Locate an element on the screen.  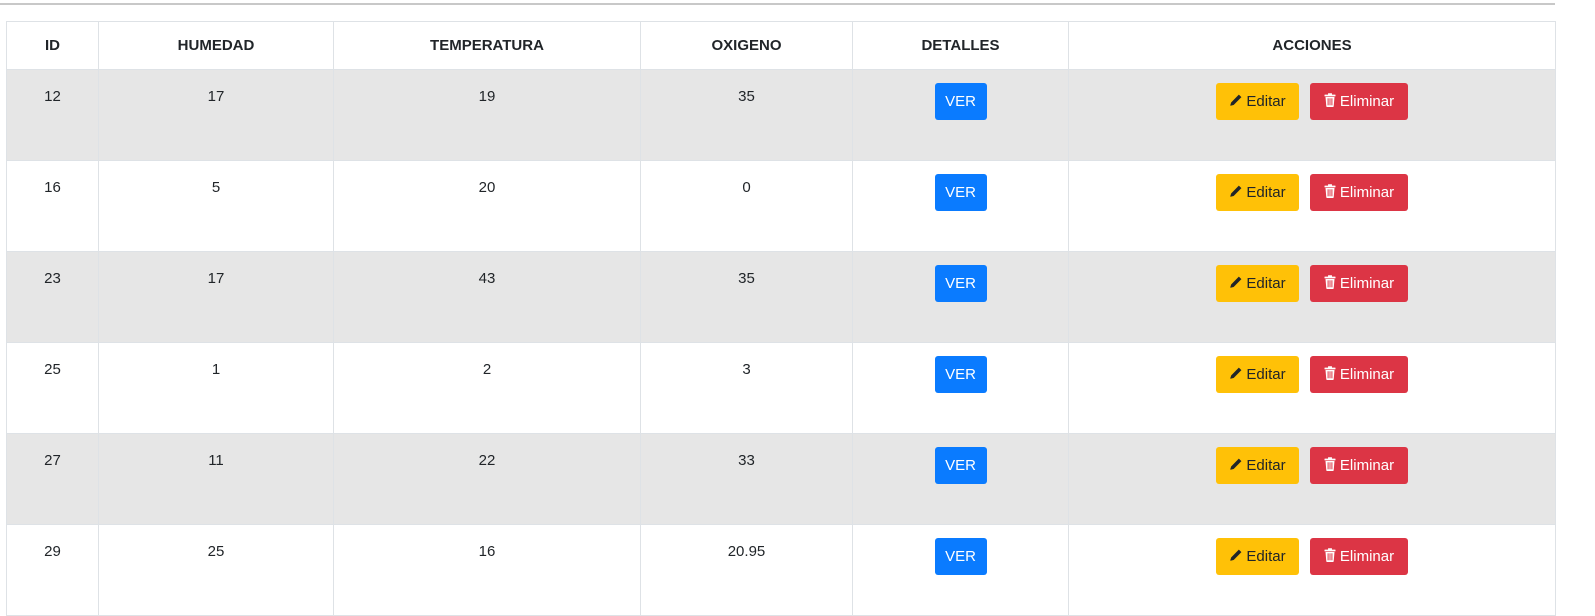
id-value: 29 is located at coordinates (52, 551).